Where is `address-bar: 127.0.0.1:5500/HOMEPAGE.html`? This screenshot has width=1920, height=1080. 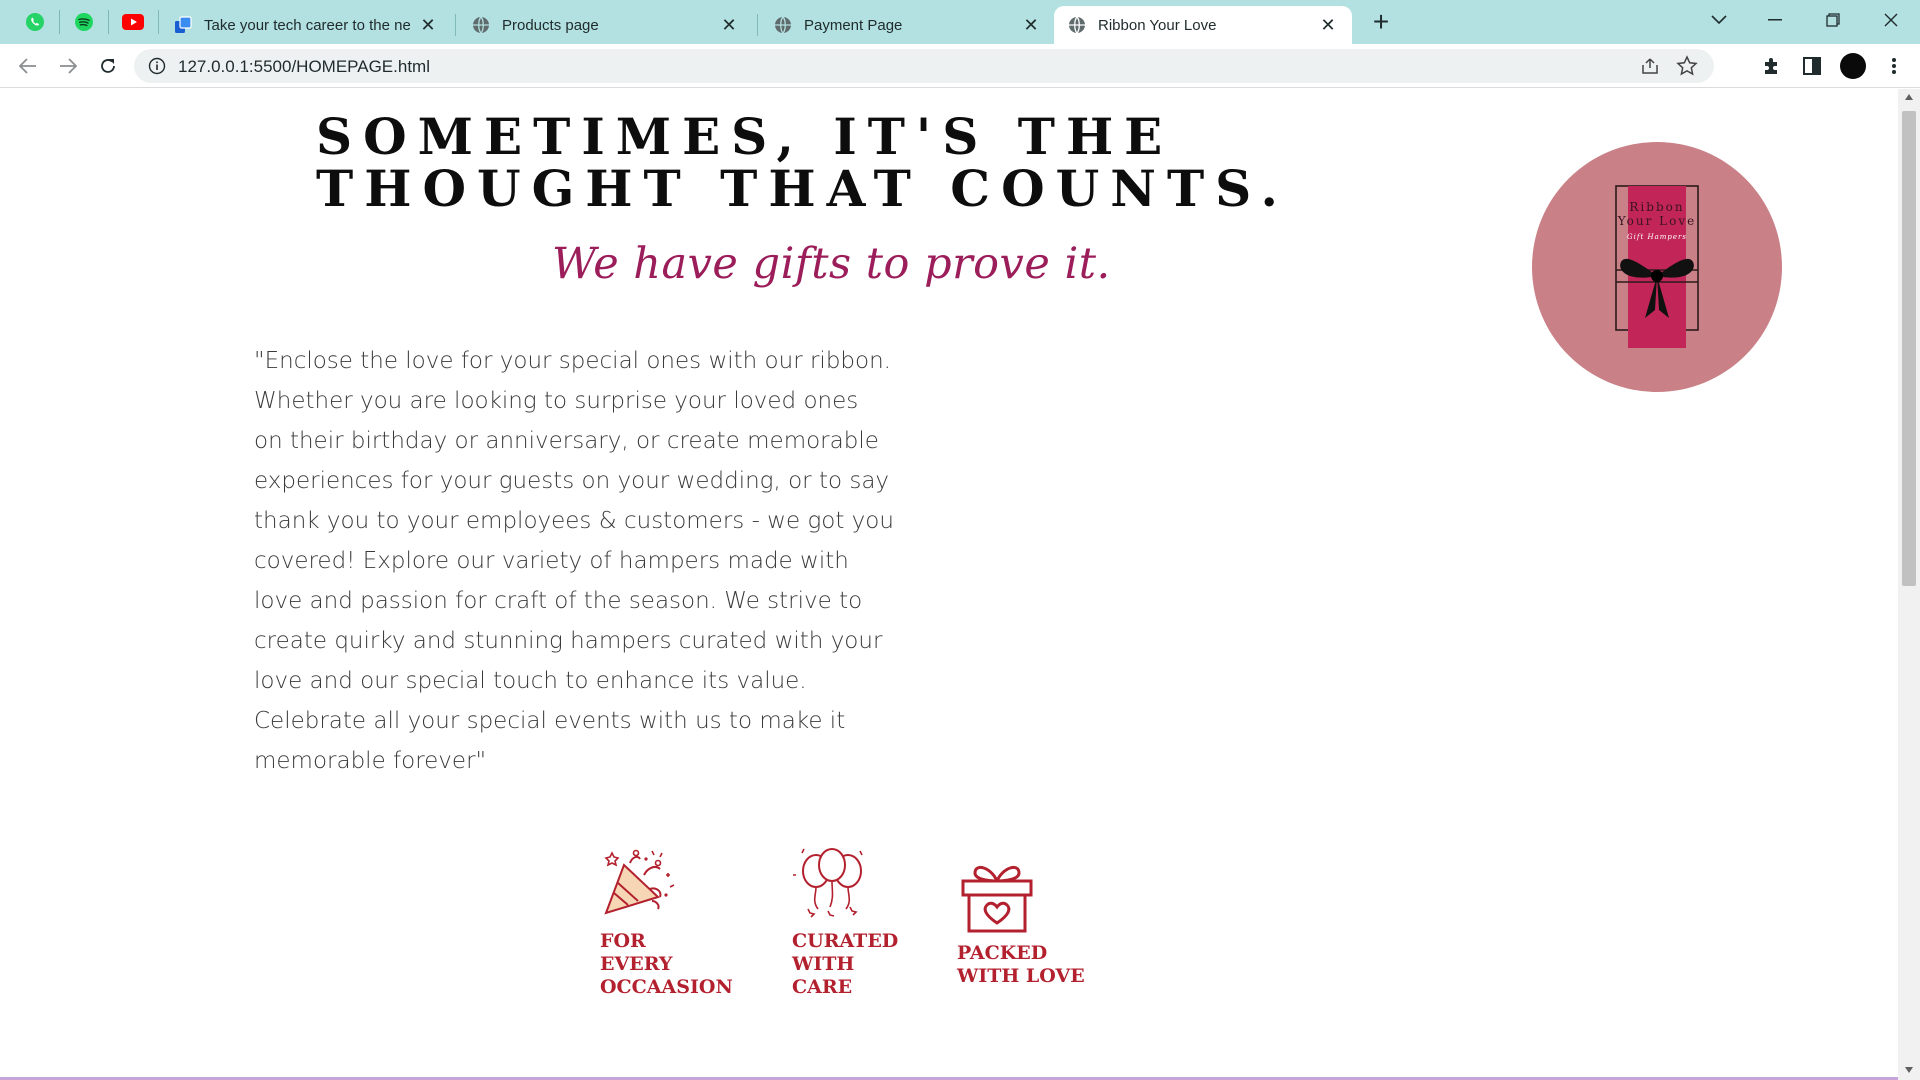 address-bar: 127.0.0.1:5500/HOMEPAGE.html is located at coordinates (924, 66).